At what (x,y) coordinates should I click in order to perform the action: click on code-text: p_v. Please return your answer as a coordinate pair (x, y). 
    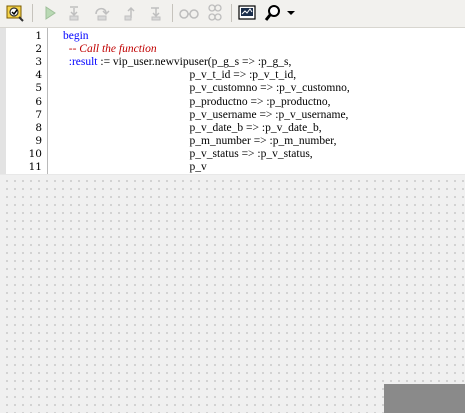
    Looking at the image, I should click on (135, 167).